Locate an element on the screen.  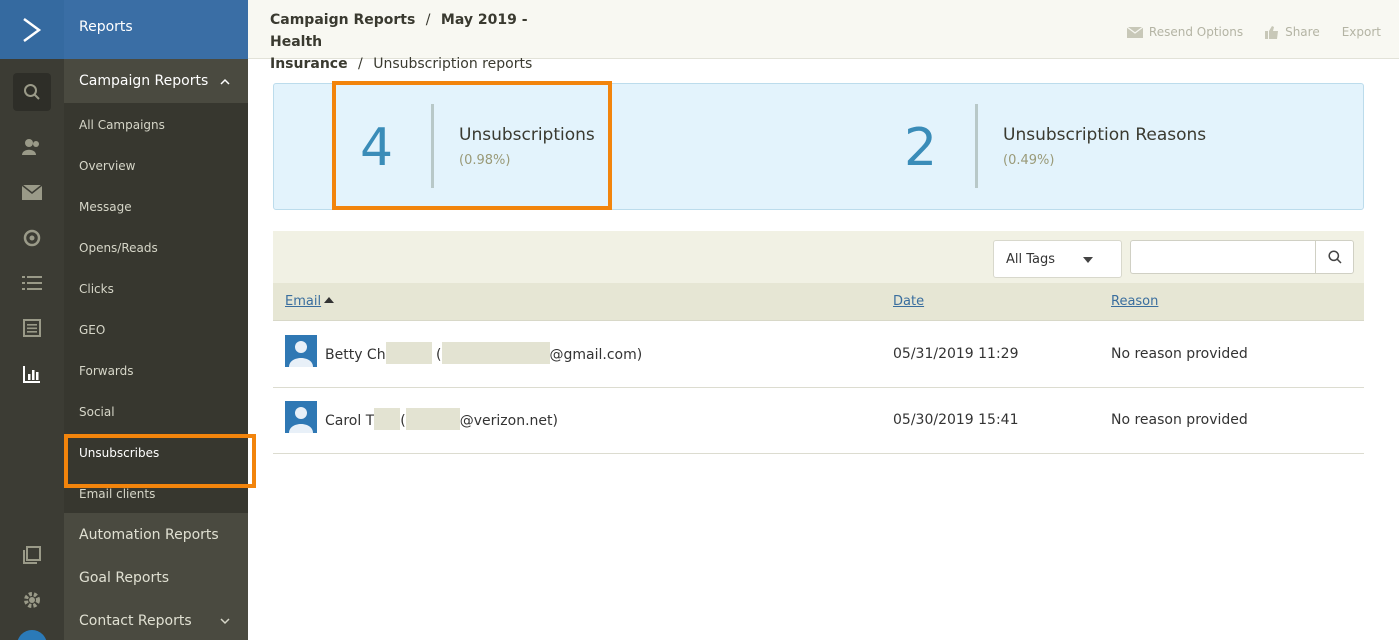
caret-down-icon is located at coordinates (1088, 260).